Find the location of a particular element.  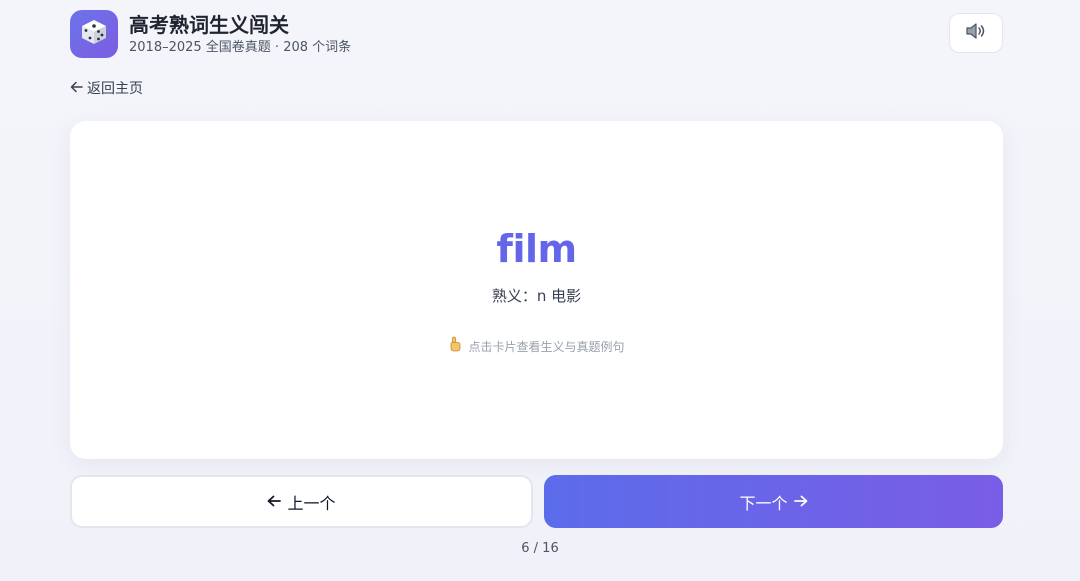

next-button: 下一个 is located at coordinates (773, 501).